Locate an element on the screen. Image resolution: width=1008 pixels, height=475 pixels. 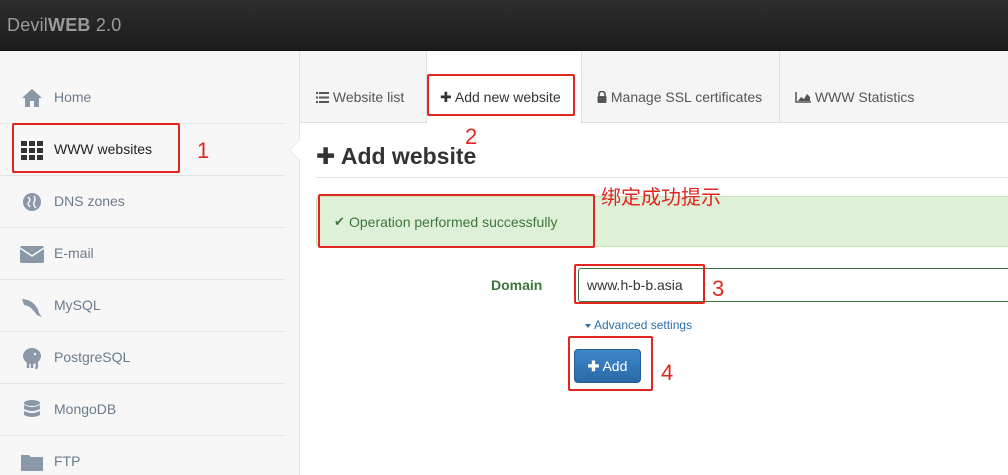
chart-icon is located at coordinates (803, 97).